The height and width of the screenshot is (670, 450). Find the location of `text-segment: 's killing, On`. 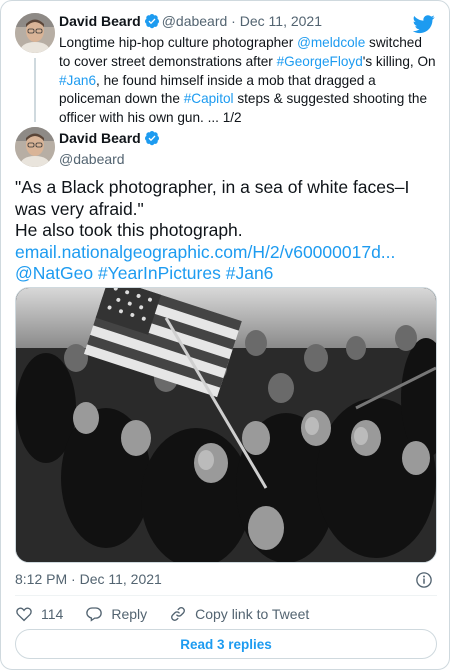

text-segment: 's killing, On is located at coordinates (399, 61).